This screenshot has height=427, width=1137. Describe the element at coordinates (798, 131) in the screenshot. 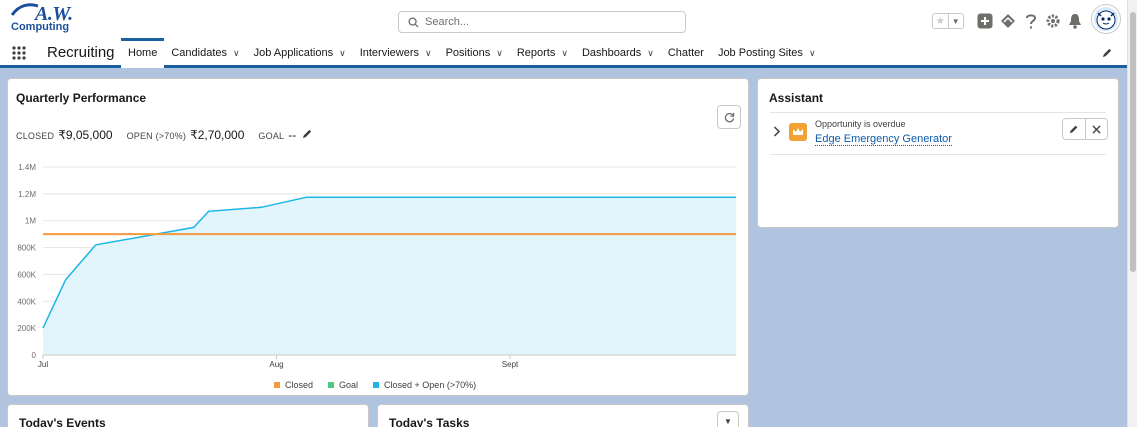

I see `crown-icon` at that location.